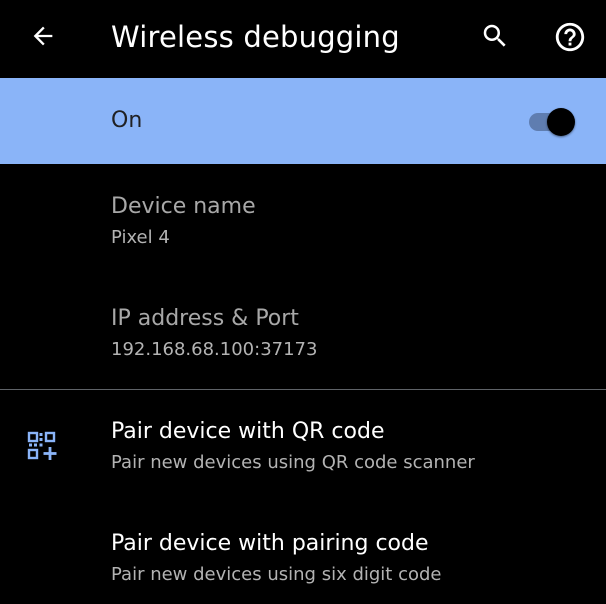 The width and height of the screenshot is (606, 604). Describe the element at coordinates (42, 445) in the screenshot. I see `qr-code-scanner-icon` at that location.